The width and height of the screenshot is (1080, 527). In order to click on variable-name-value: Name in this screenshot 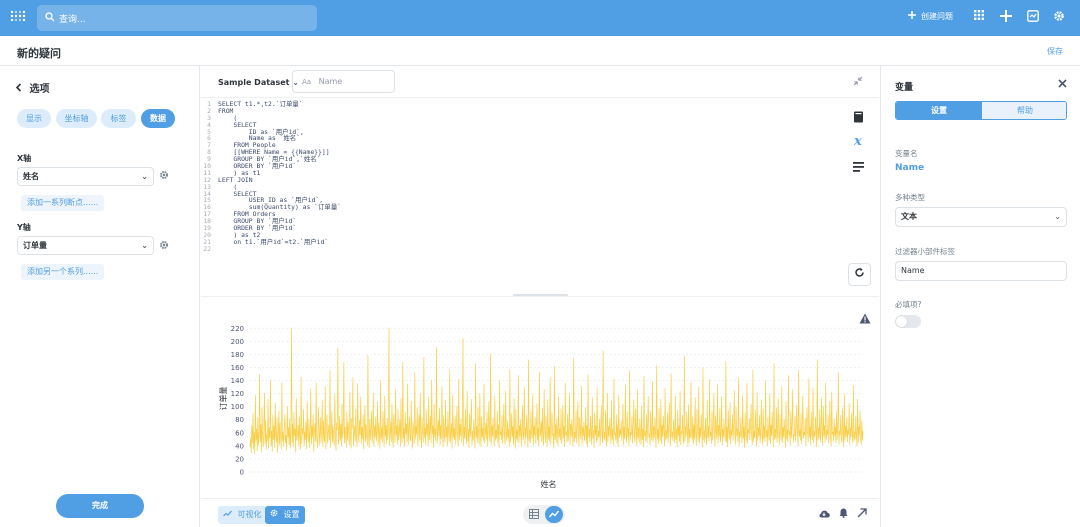, I will do `click(910, 168)`.